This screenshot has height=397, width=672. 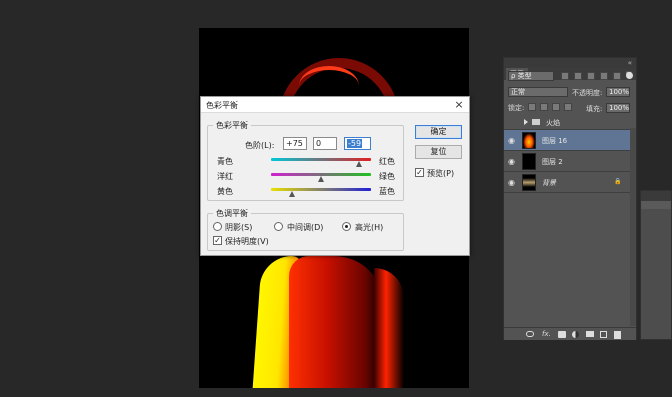 I want to click on layer-group-row: 火焰, so click(x=567, y=123).